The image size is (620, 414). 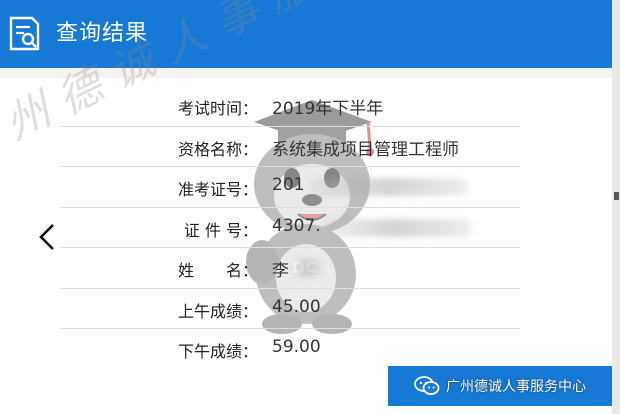 I want to click on row-exam-time: 考试时间： 2019年下半年, so click(x=290, y=106).